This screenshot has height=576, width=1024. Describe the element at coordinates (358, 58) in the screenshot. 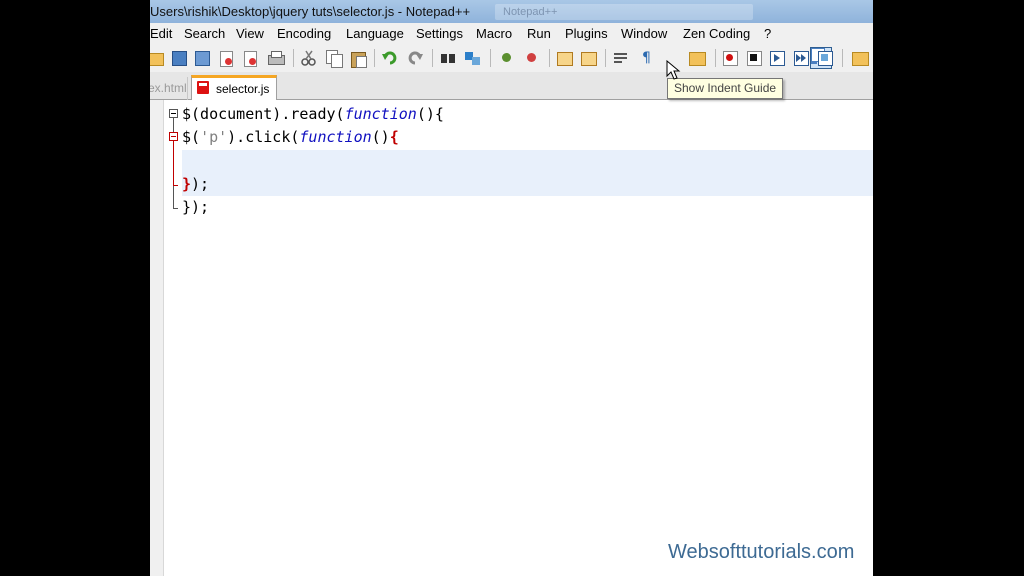

I see `paste-icon` at that location.